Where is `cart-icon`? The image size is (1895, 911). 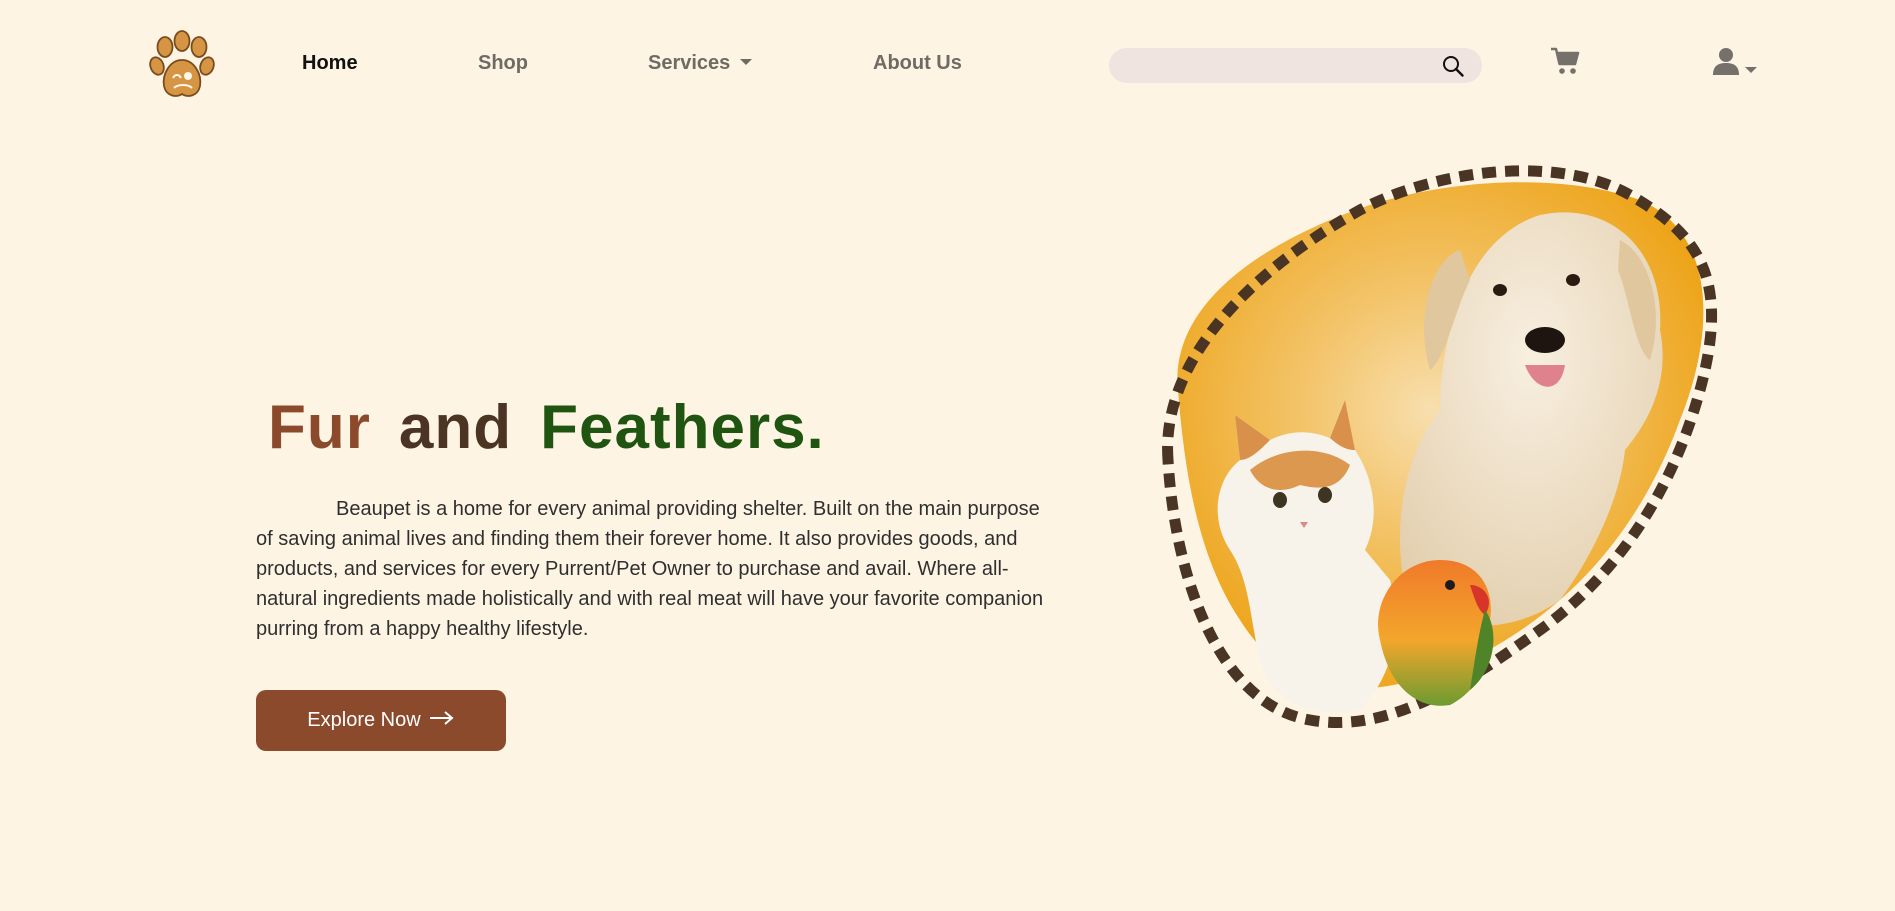 cart-icon is located at coordinates (1565, 61).